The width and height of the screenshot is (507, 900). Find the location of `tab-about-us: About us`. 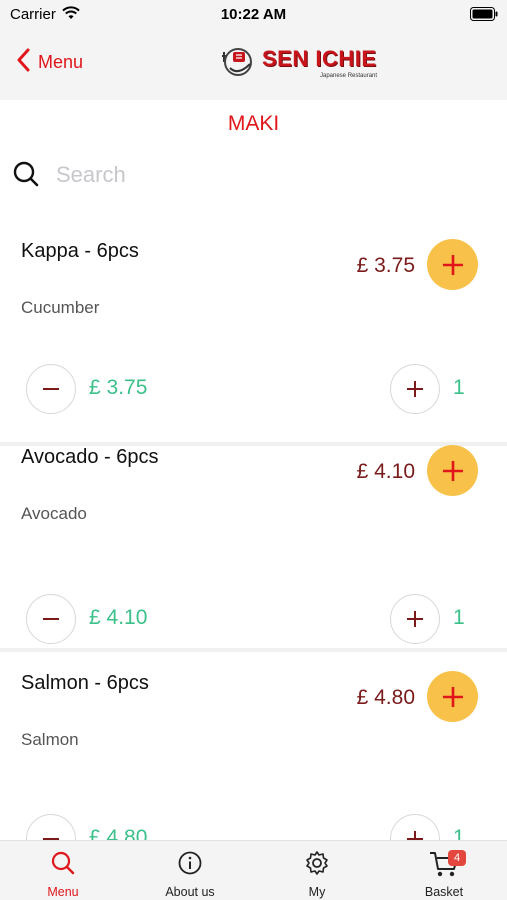

tab-about-us: About us is located at coordinates (190, 870).